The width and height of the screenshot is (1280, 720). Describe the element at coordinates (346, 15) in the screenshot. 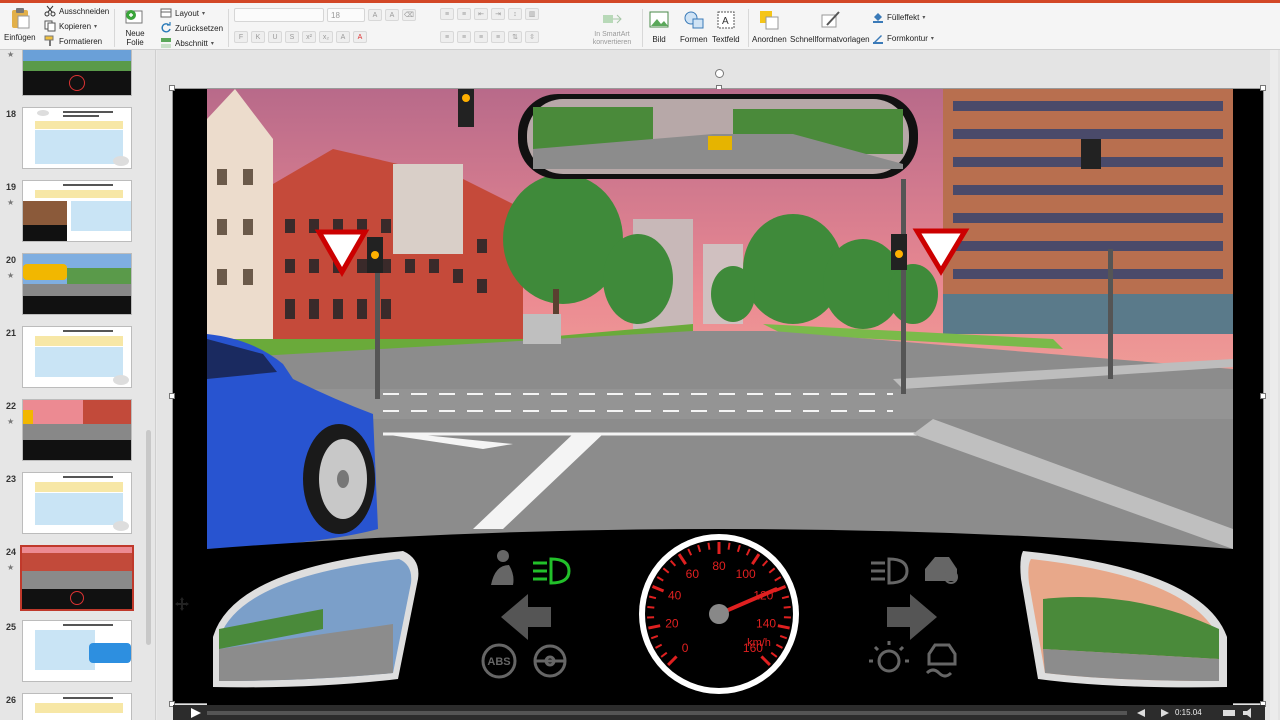

I see `font-size-dropdown: 18` at that location.